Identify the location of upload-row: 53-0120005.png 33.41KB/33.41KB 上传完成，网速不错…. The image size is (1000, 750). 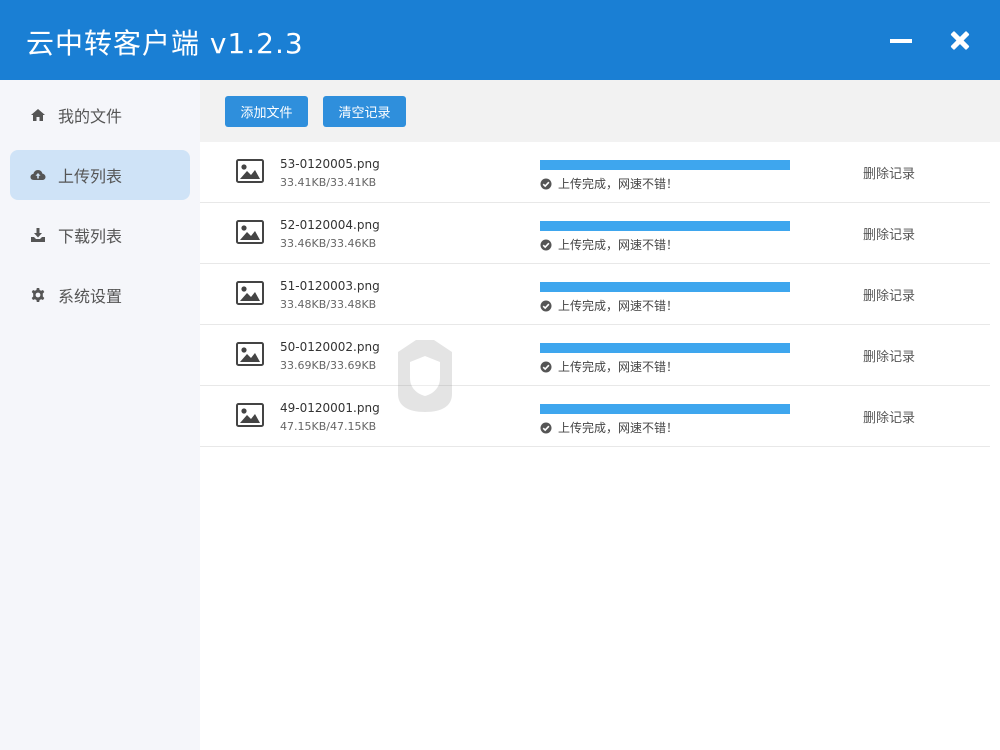
(595, 172).